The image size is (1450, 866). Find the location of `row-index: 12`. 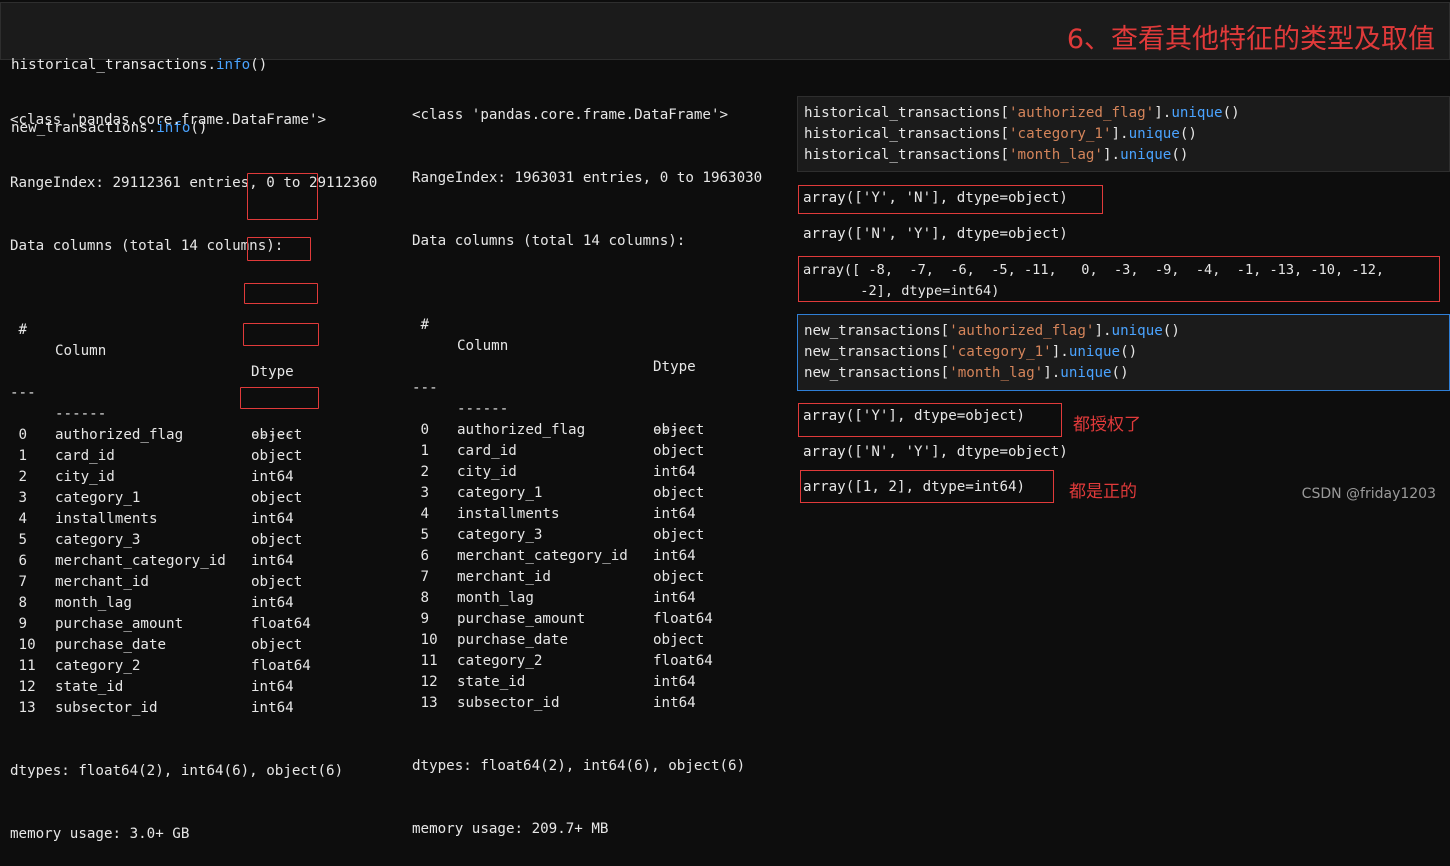

row-index: 12 is located at coordinates (23, 687).